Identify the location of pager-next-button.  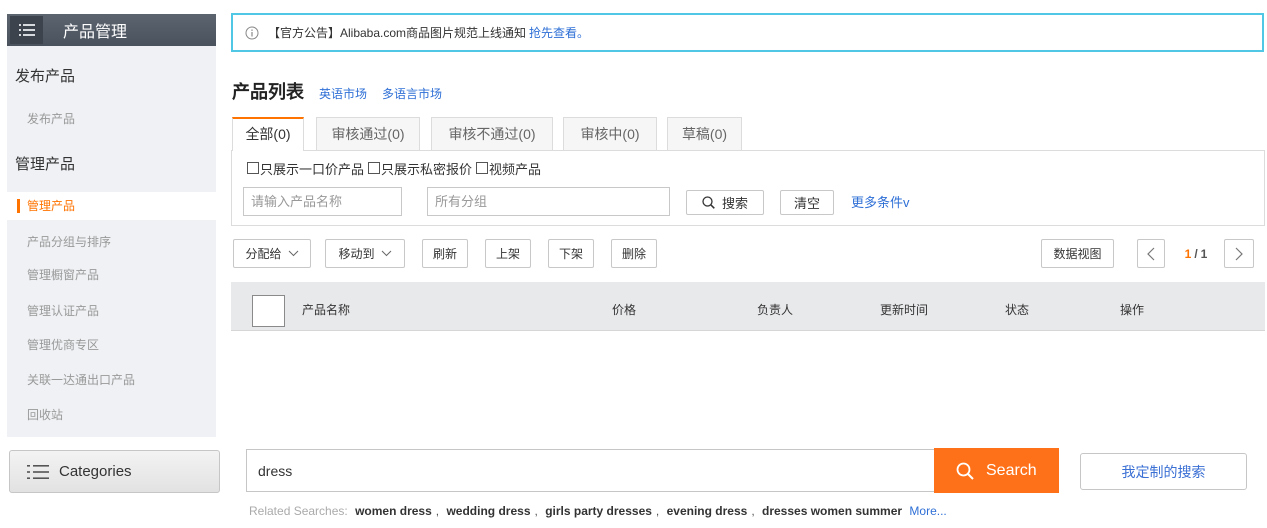
(1239, 253).